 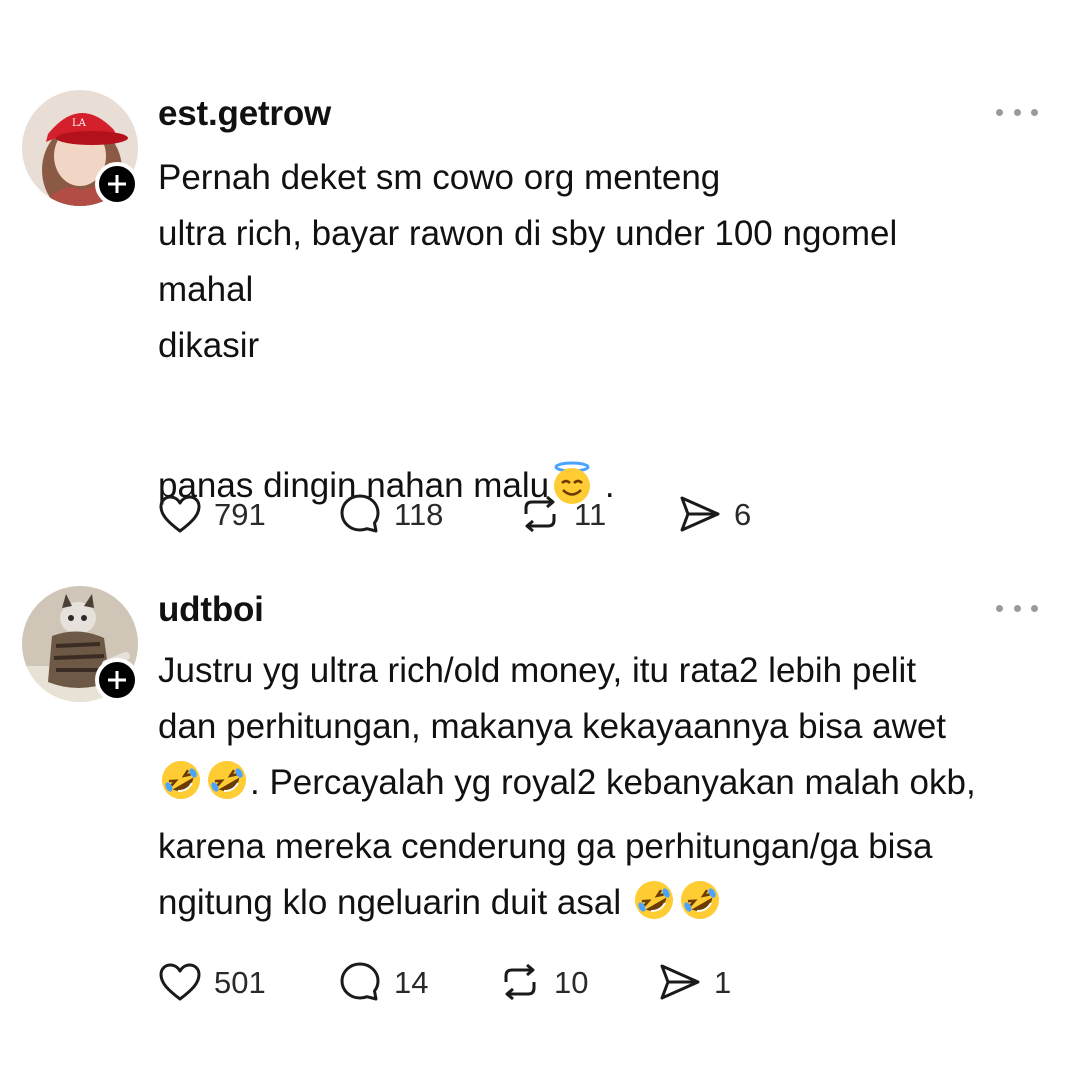 What do you see at coordinates (79, 123) in the screenshot?
I see `svg-text: LA` at bounding box center [79, 123].